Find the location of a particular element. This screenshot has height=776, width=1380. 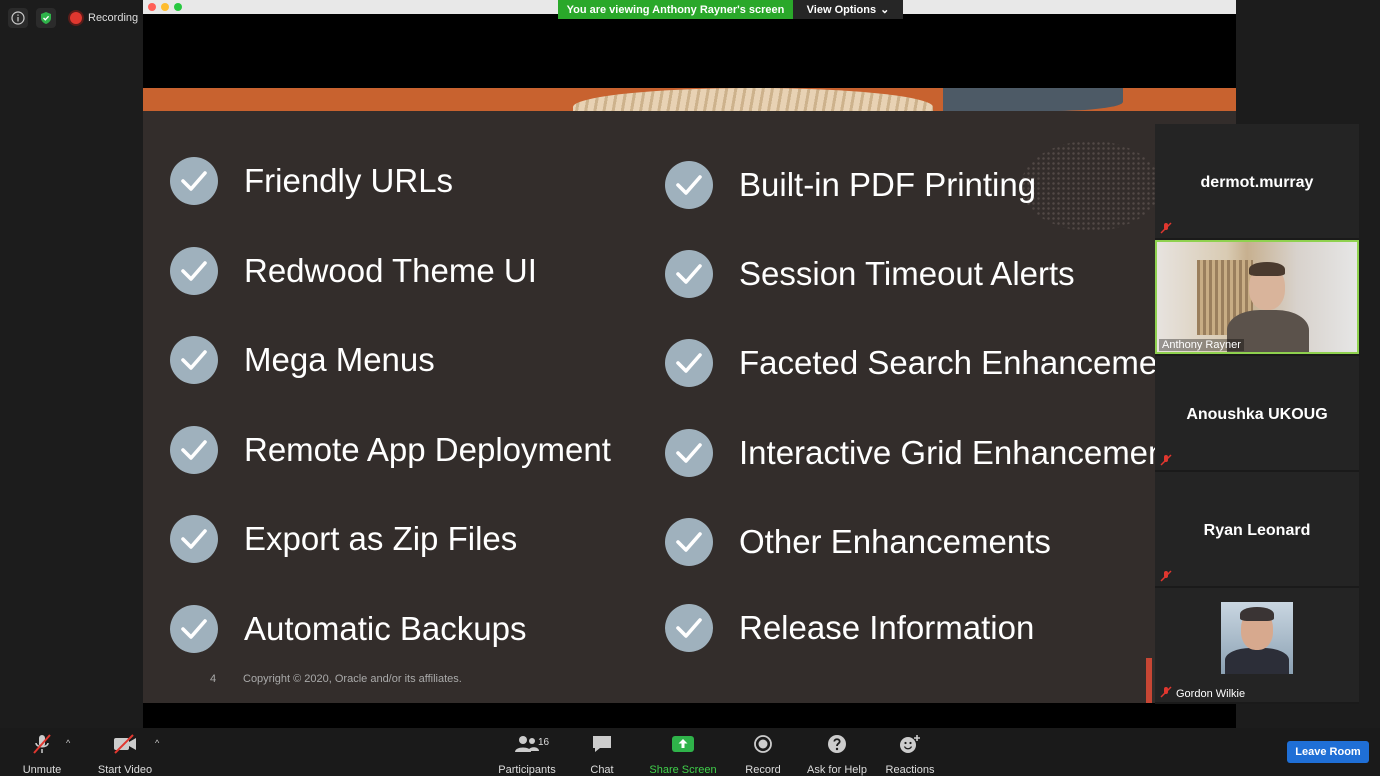

start-video-label: Start Video is located at coordinates (125, 770).